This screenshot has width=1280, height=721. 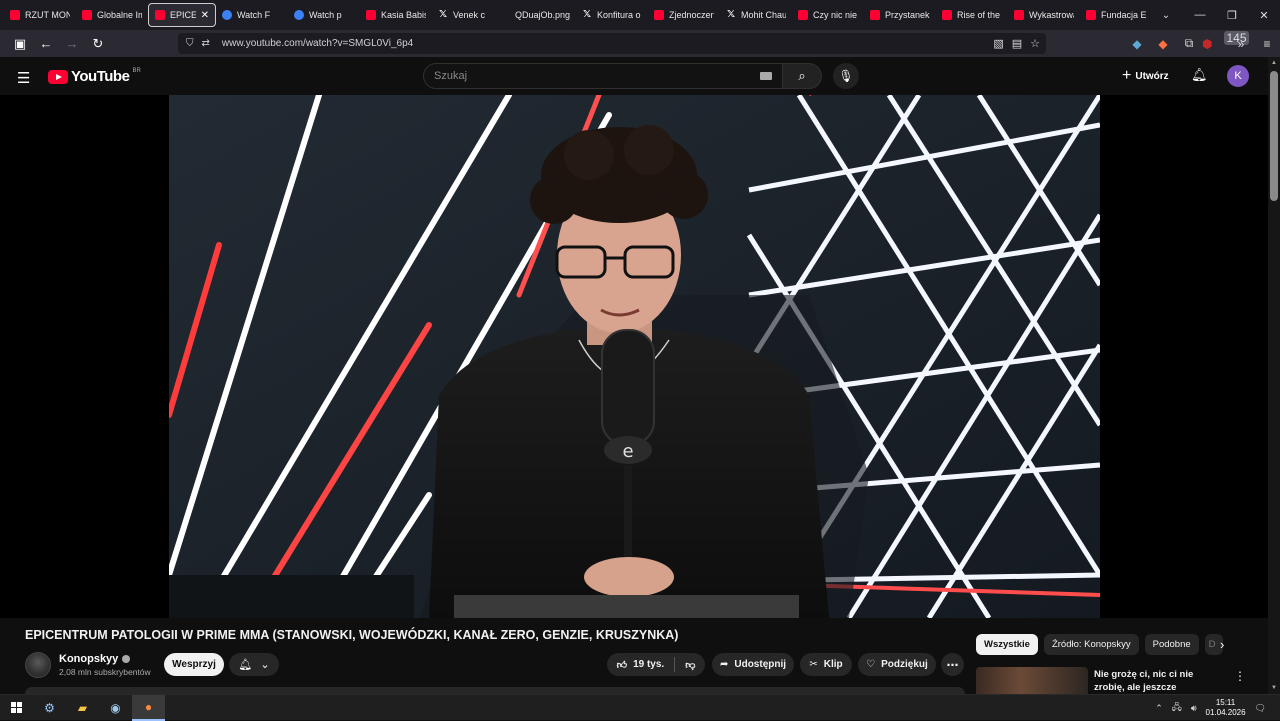 What do you see at coordinates (58, 76) in the screenshot?
I see `youtube-play-icon` at bounding box center [58, 76].